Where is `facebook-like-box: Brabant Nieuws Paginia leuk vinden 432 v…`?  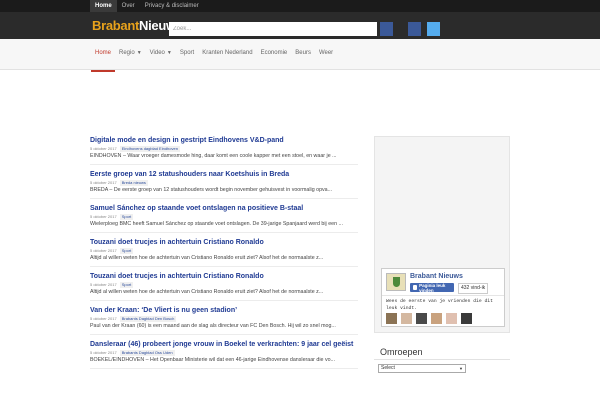
facebook-like-box: Brabant Nieuws Paginia leuk vinden 432 v… is located at coordinates (443, 297).